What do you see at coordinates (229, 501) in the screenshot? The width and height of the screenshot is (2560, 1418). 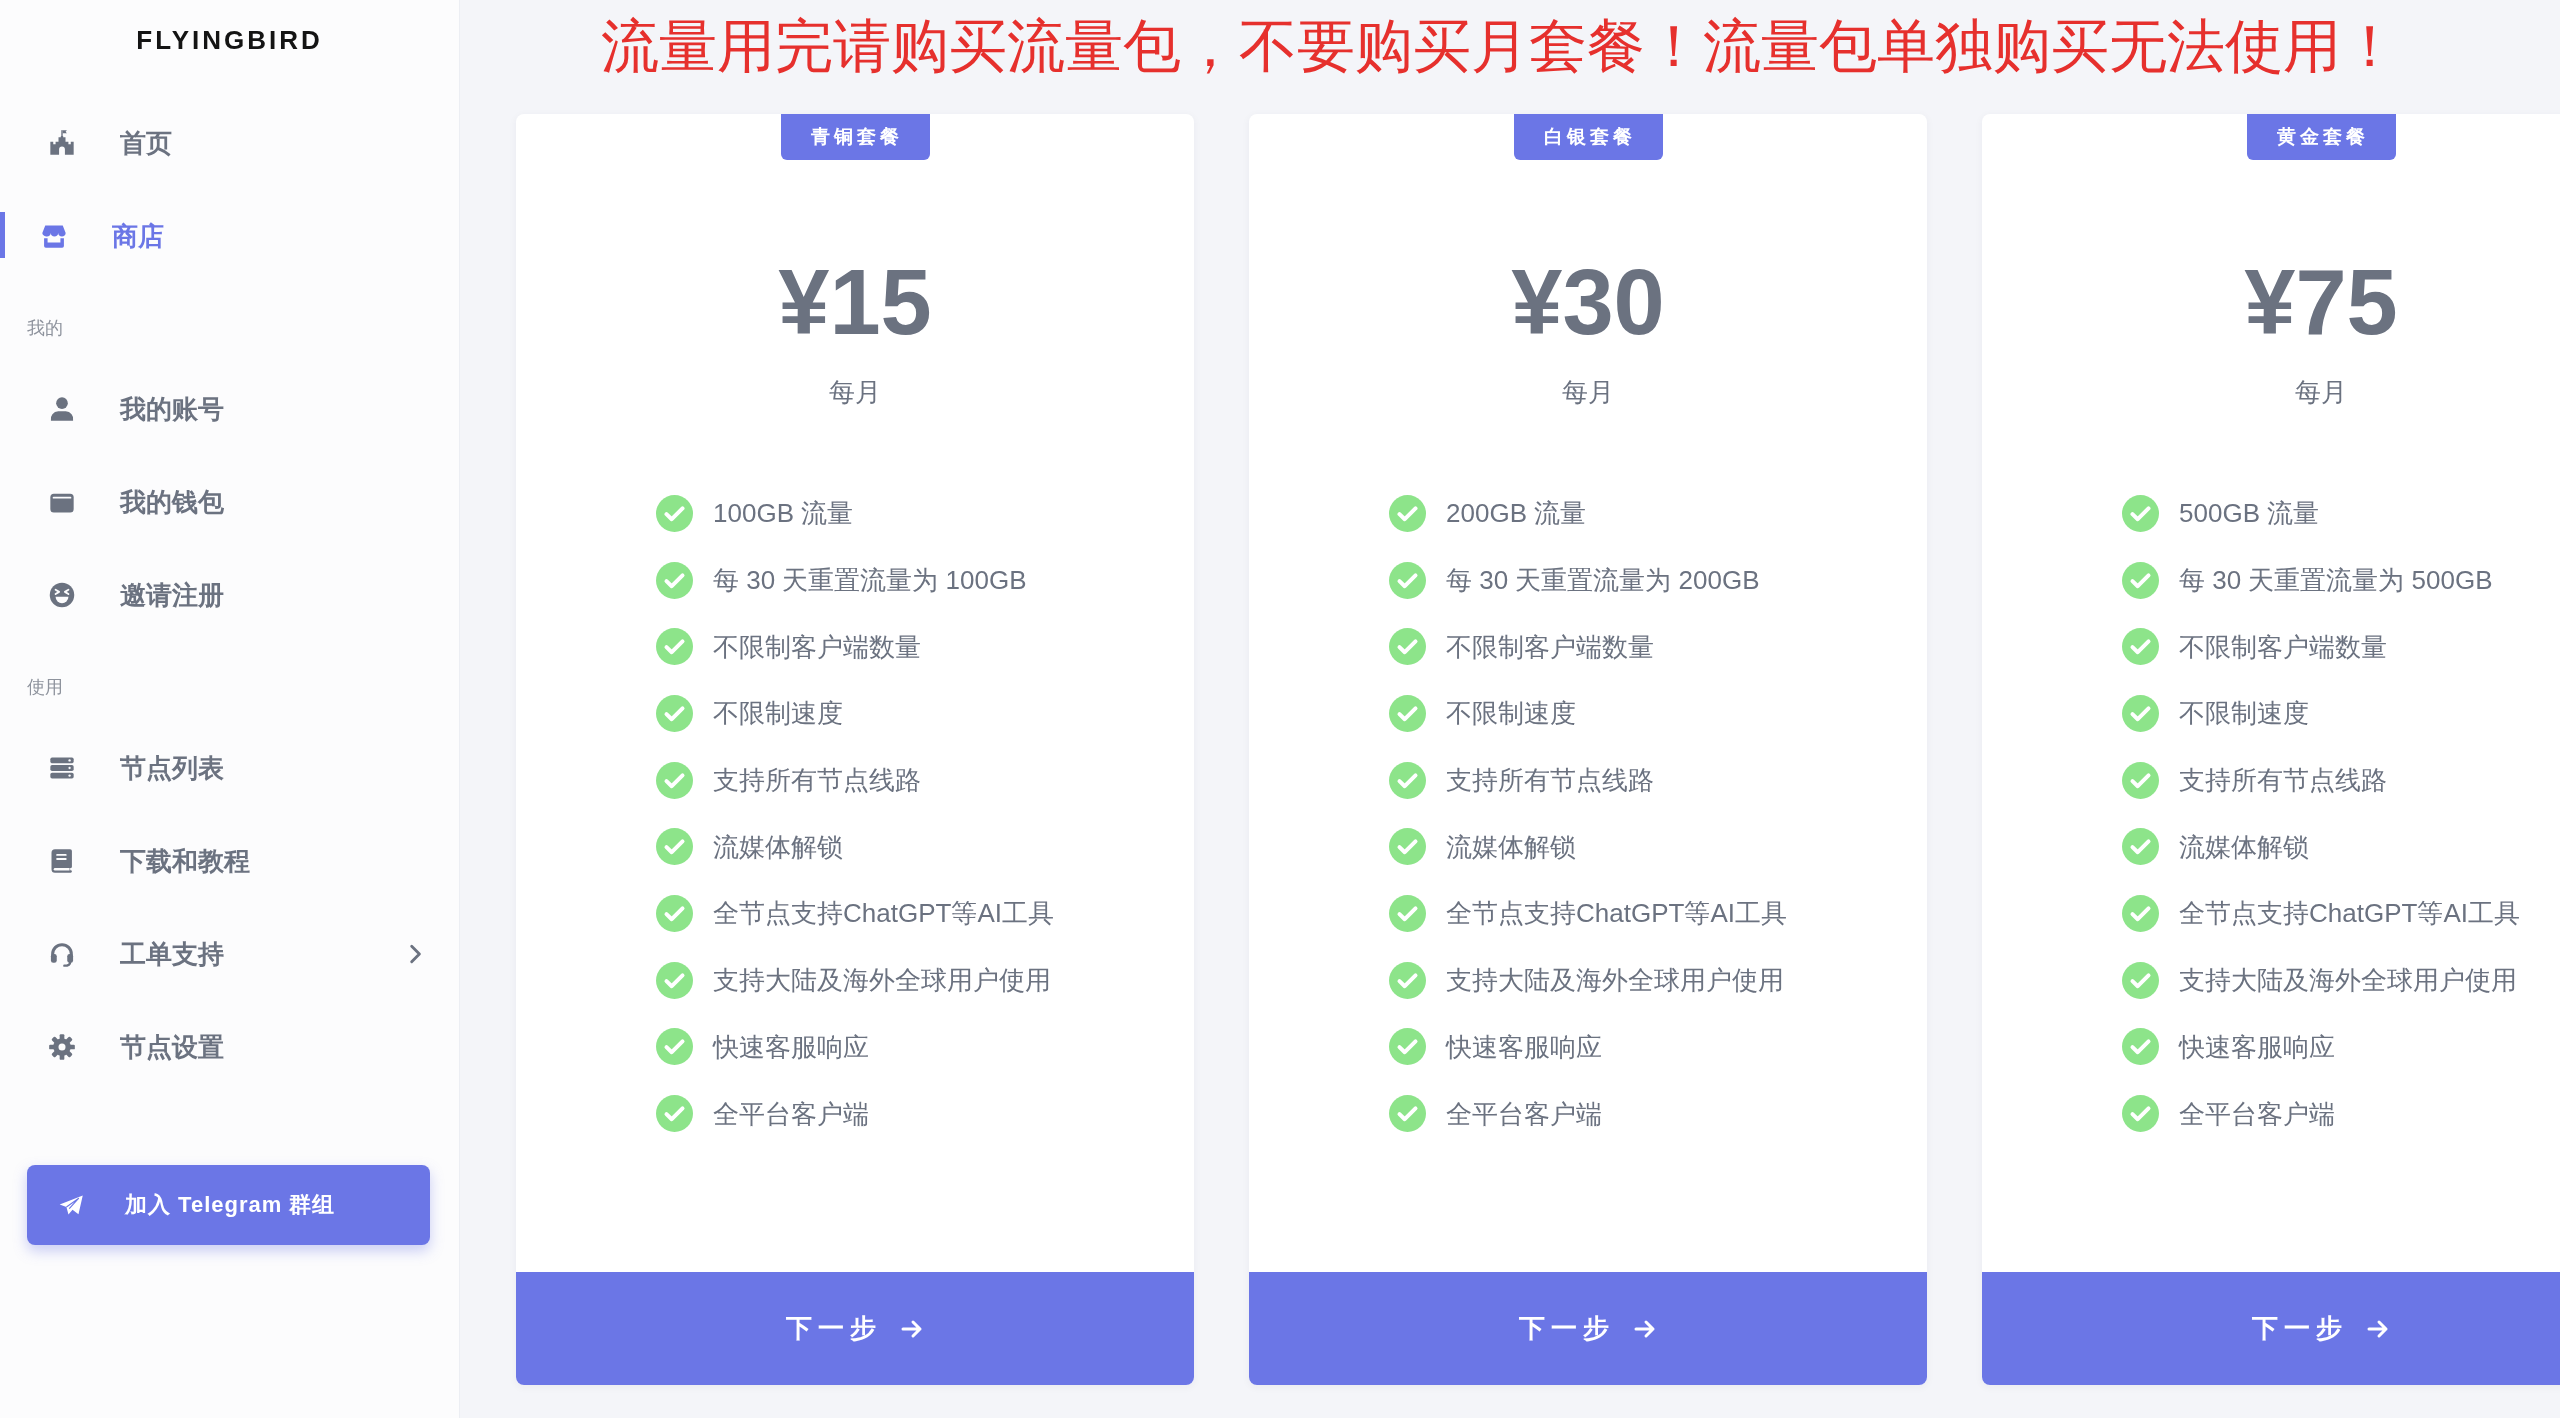 I see `nav-item: 我的钱包` at bounding box center [229, 501].